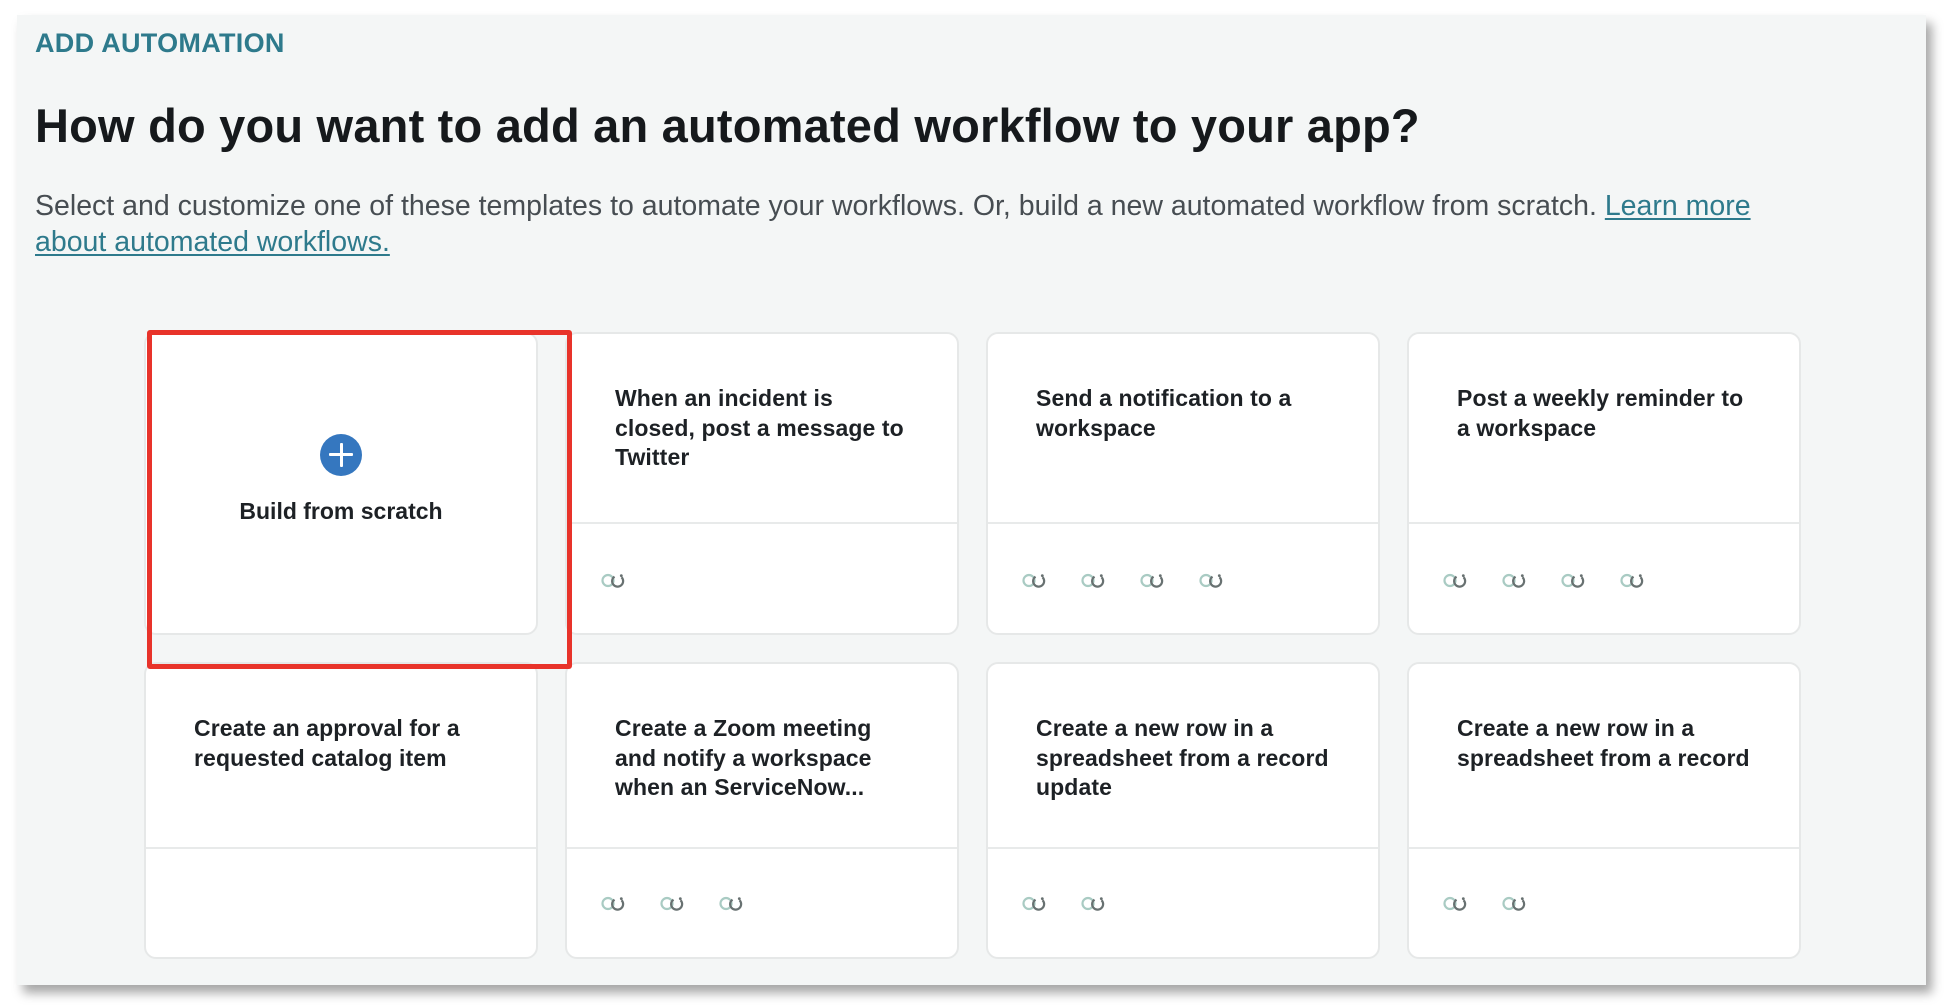 This screenshot has height=1008, width=1950. I want to click on build-from-scratch-card: Build from scratch, so click(341, 483).